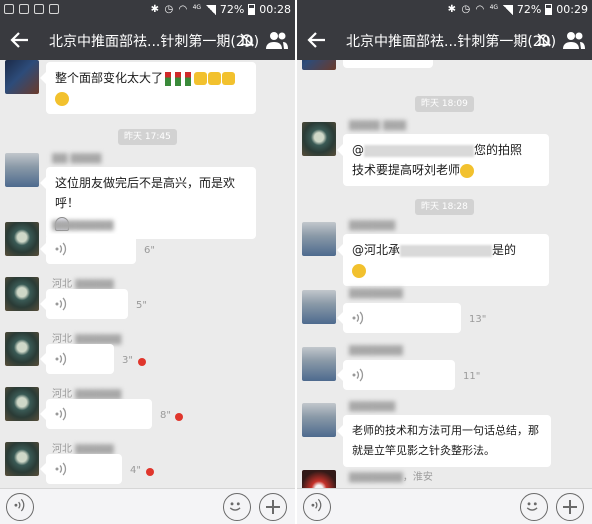 The image size is (592, 524). Describe the element at coordinates (443, 160) in the screenshot. I see `message-bubble: @ 您的拍照 技术要提高呀刘老师` at that location.